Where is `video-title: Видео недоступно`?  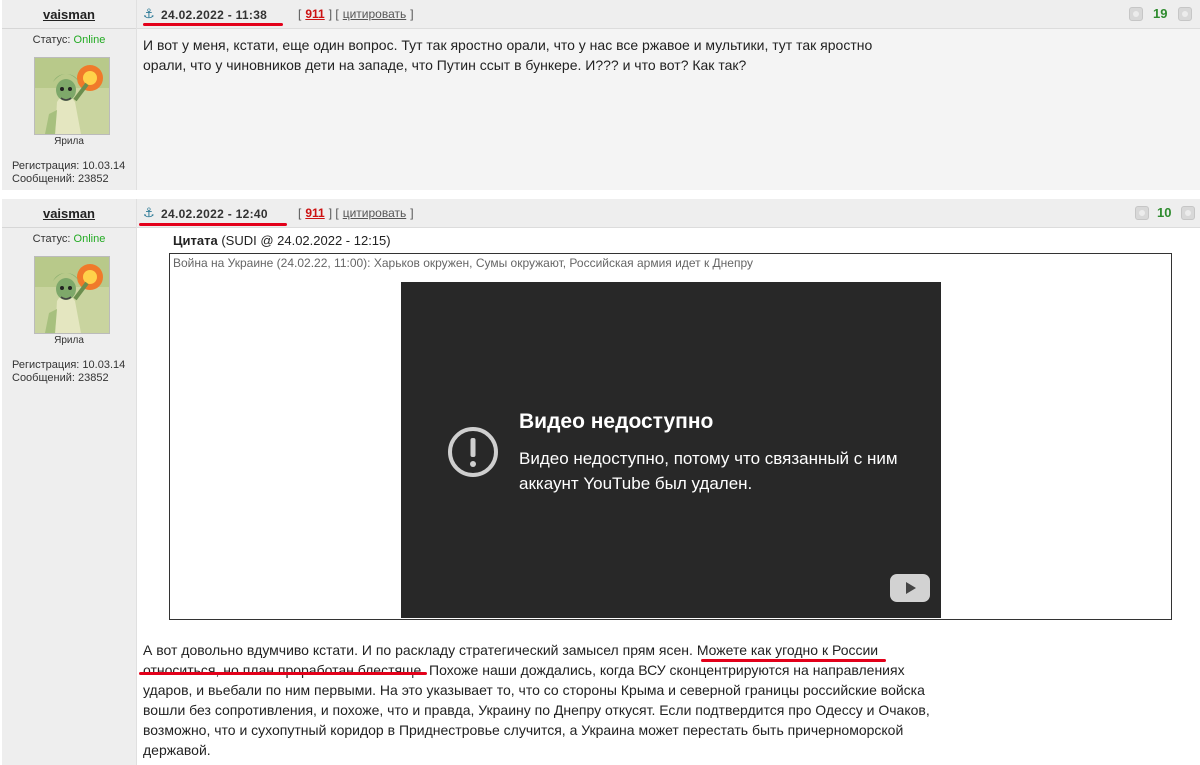
video-title: Видео недоступно is located at coordinates (616, 421).